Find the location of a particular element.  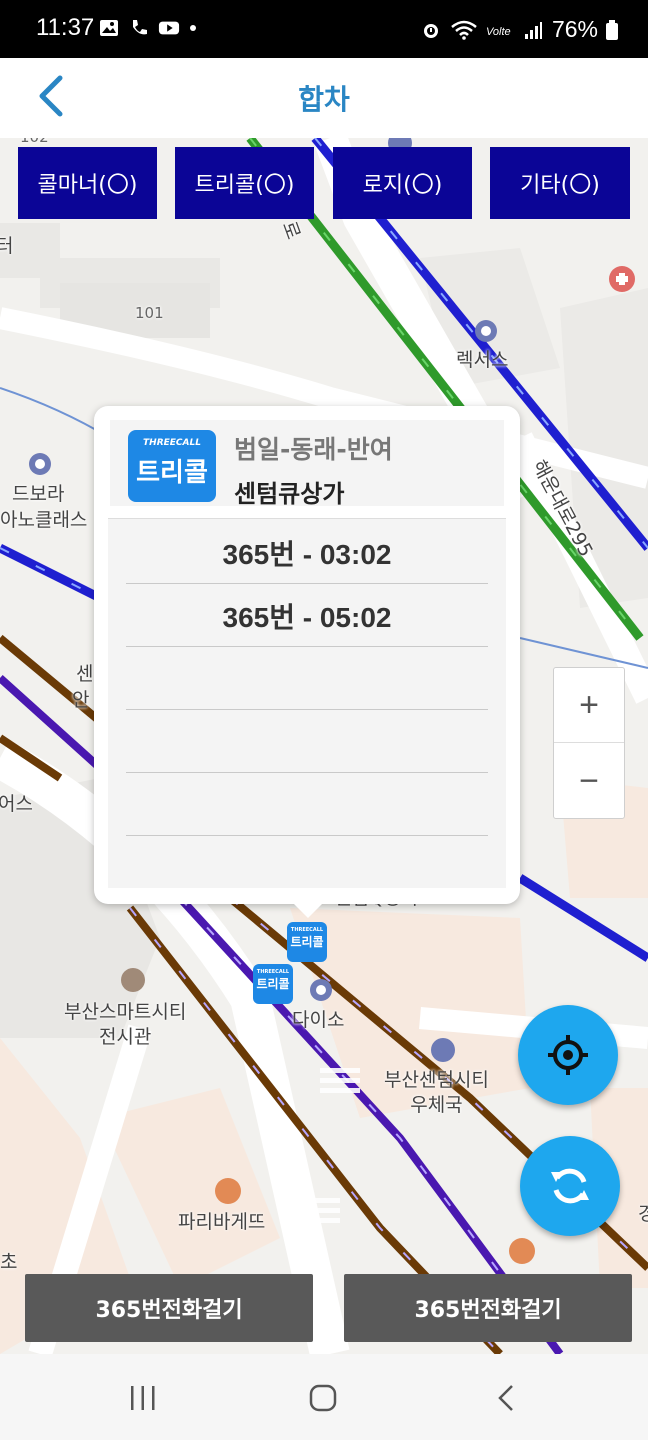

volte-icon: Volte is located at coordinates (498, 32).